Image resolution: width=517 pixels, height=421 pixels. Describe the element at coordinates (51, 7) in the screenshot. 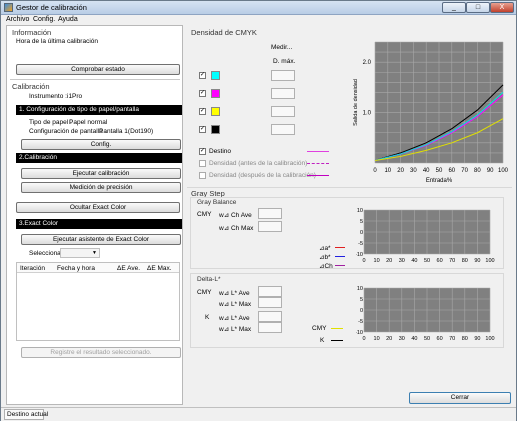

I see `window-title: Gestor de calibración` at that location.